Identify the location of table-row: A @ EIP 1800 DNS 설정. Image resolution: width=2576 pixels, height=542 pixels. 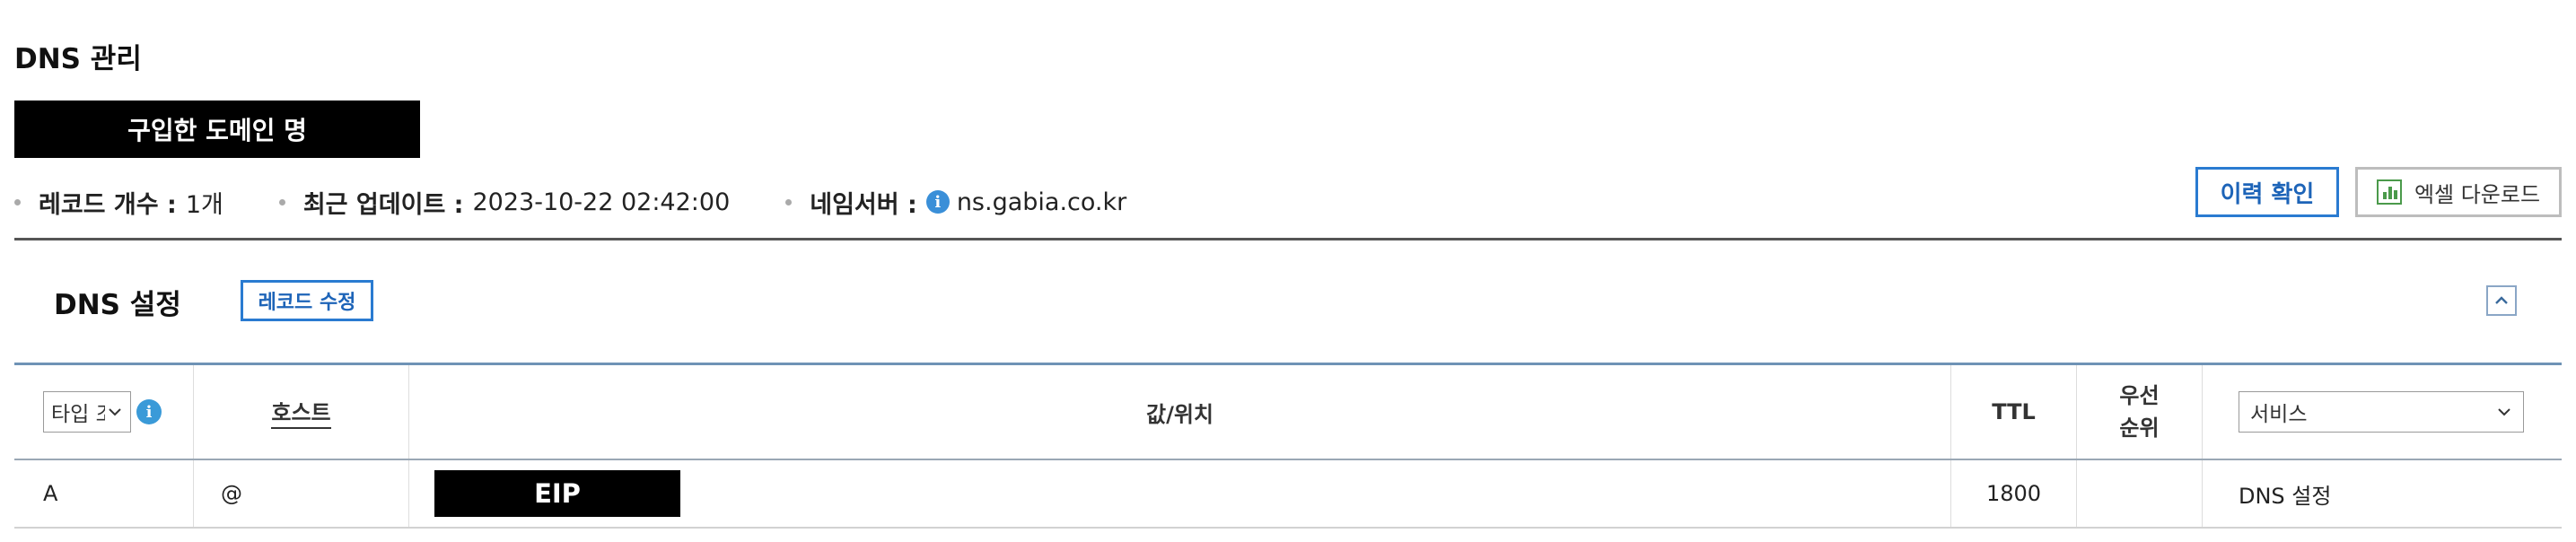
(1288, 494).